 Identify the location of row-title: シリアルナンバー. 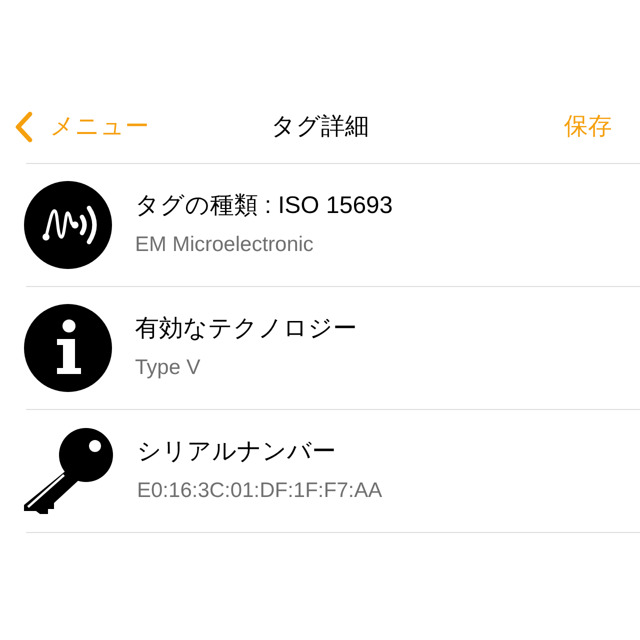
(237, 452).